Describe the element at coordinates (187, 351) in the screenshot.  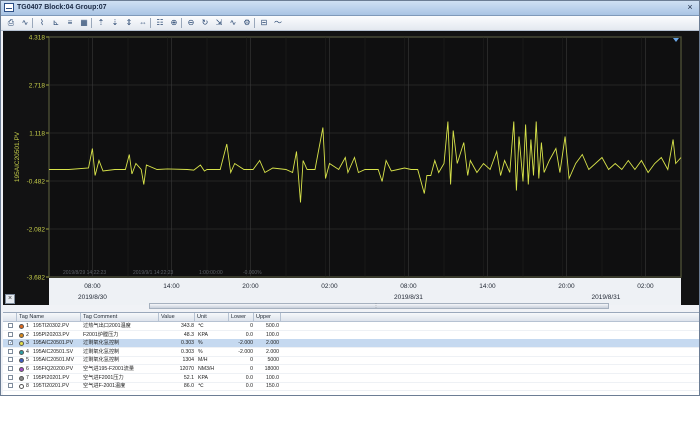
I see `tag-value: 0.303` at that location.